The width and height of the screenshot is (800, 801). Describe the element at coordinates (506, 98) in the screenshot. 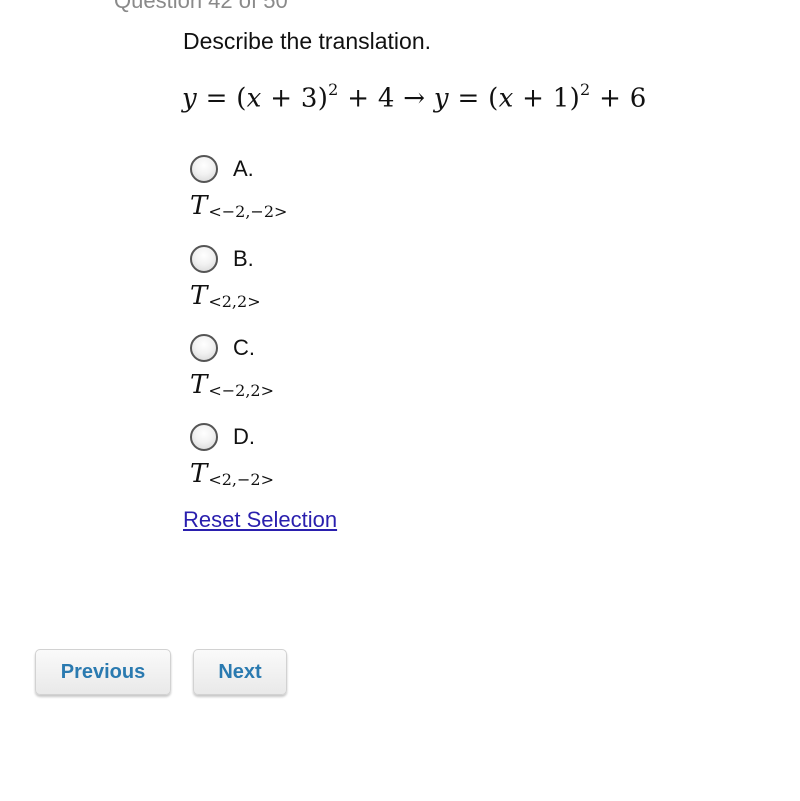

I see `eq-rhs-x: x` at that location.